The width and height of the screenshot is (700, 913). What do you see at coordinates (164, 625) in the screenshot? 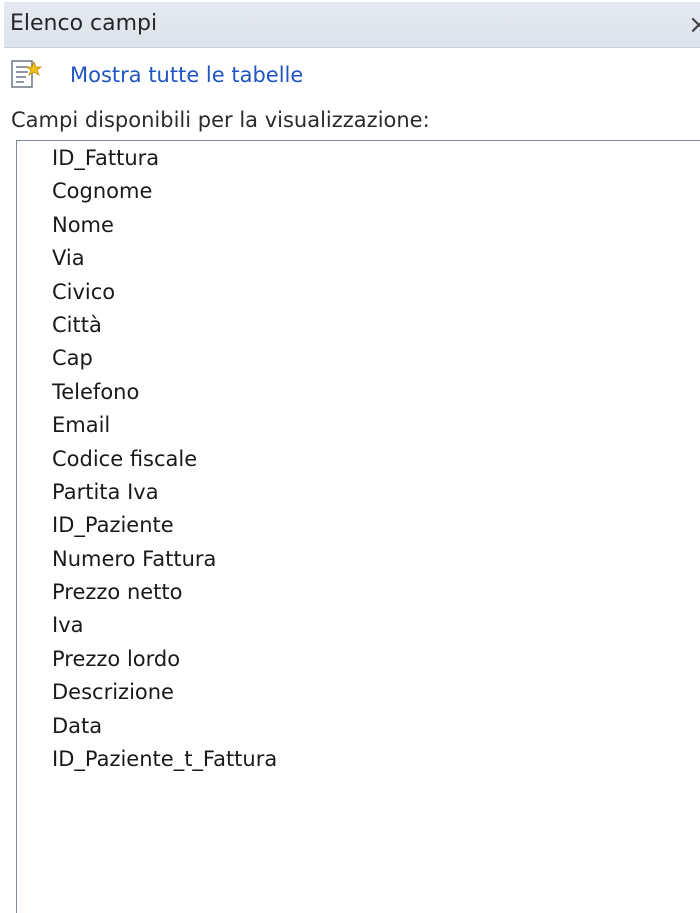
I see `field-item: Iva` at bounding box center [164, 625].